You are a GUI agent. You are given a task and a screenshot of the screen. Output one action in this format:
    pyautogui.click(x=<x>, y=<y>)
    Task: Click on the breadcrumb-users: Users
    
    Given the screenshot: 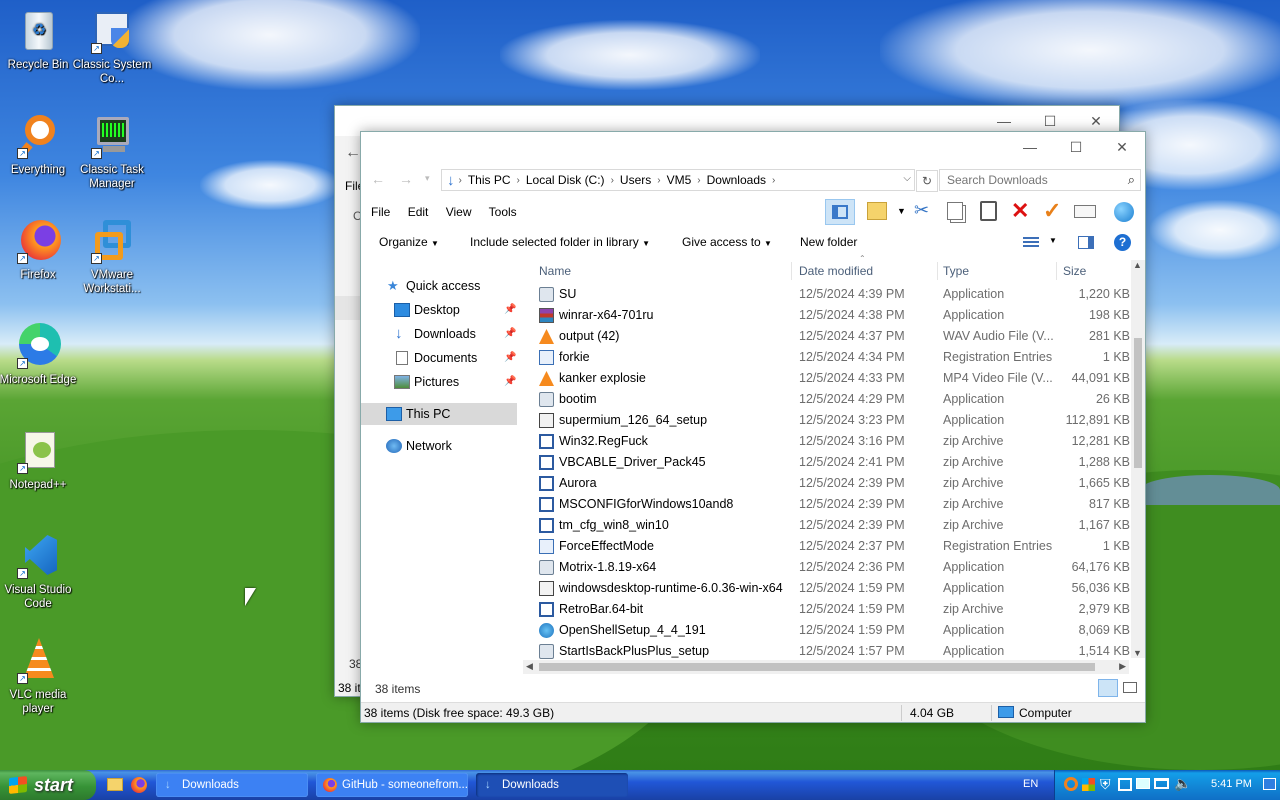 What is the action you would take?
    pyautogui.click(x=635, y=180)
    